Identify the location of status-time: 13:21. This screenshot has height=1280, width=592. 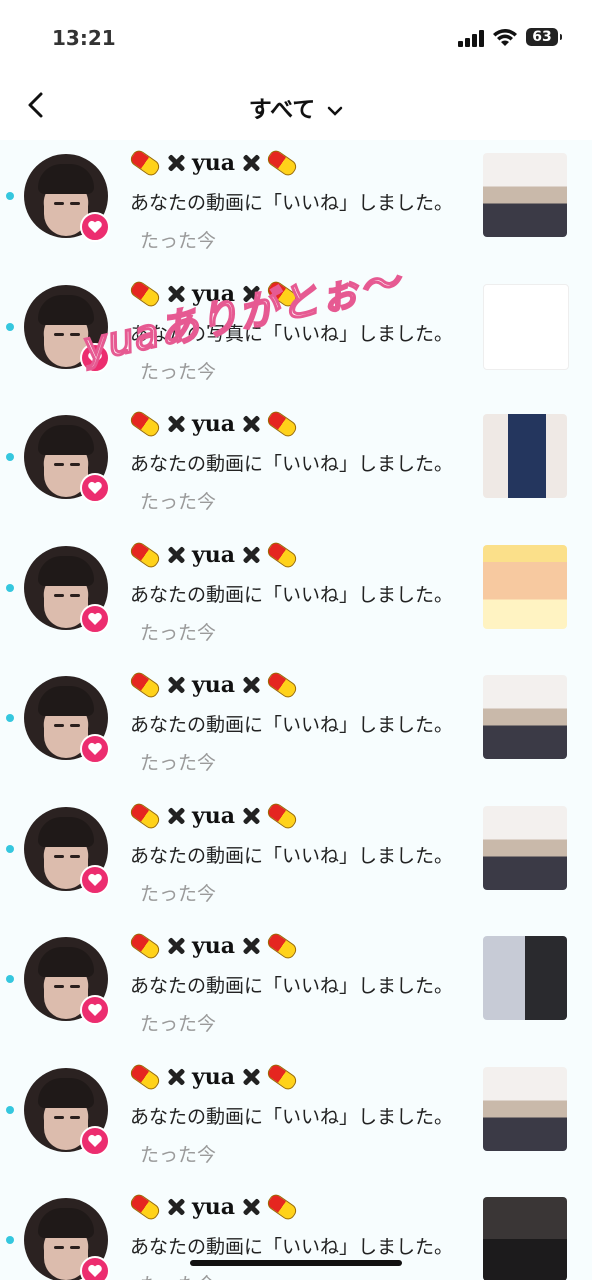
(84, 38).